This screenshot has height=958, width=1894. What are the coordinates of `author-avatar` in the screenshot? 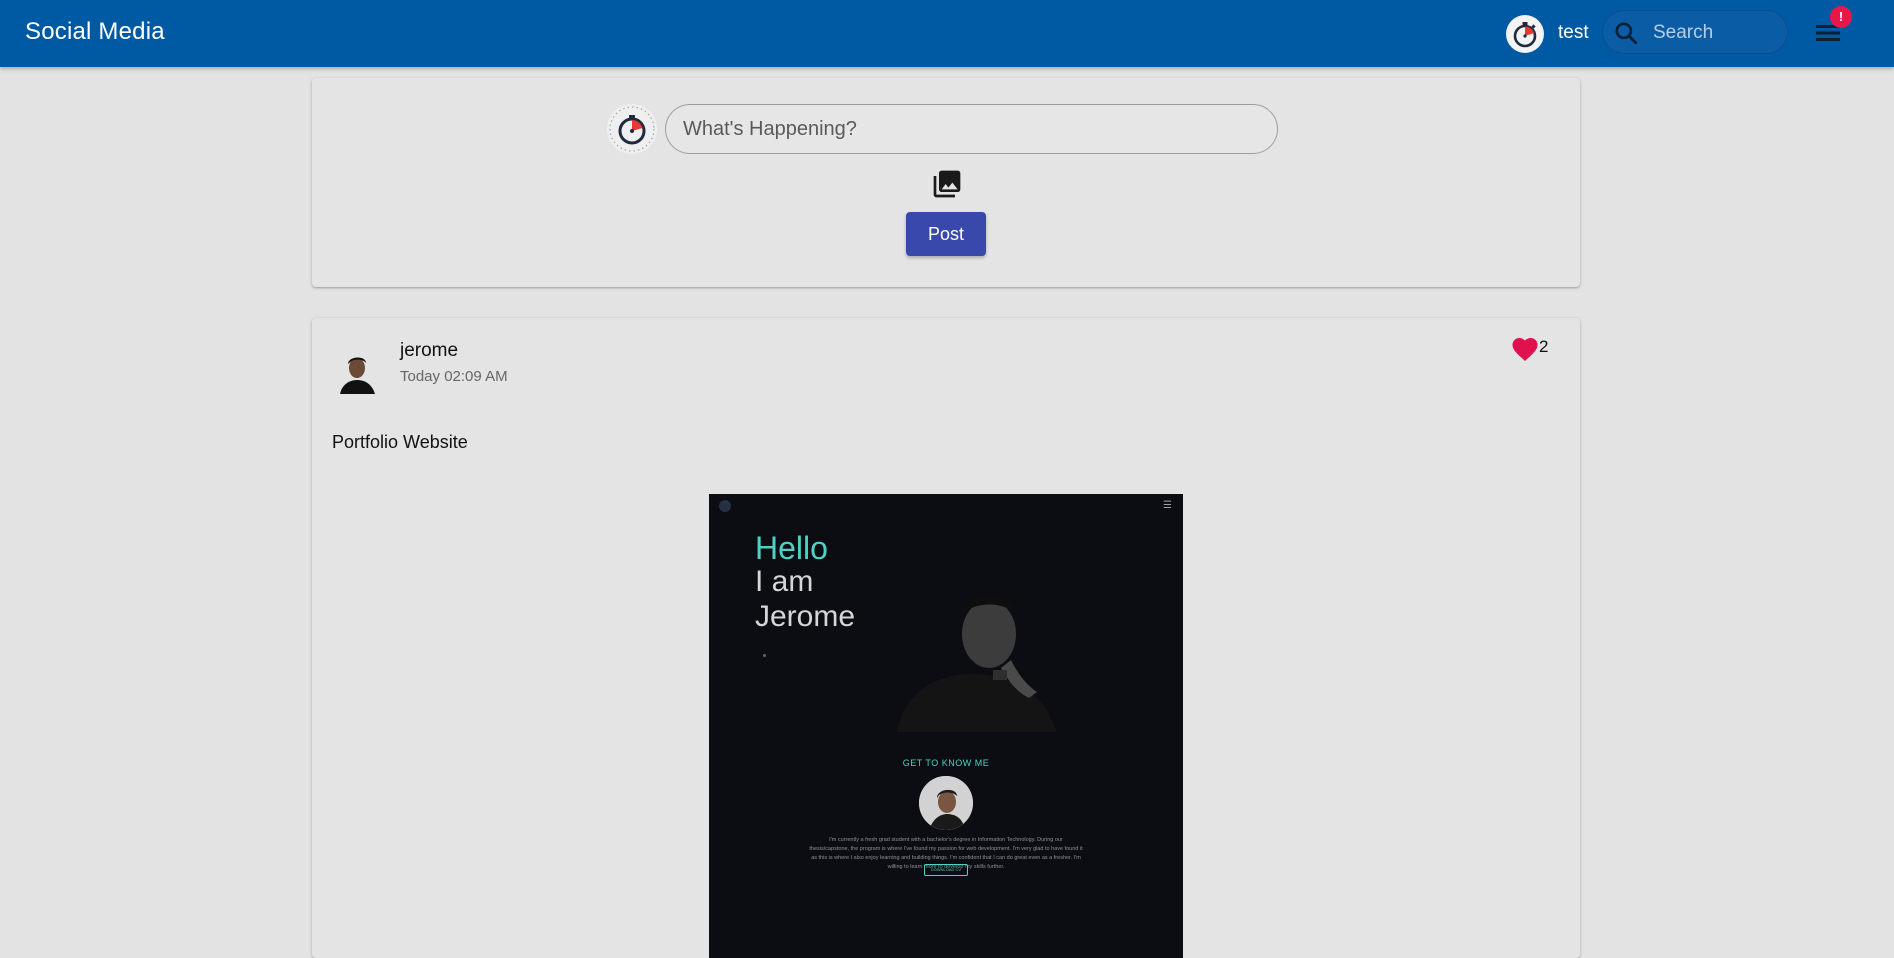 It's located at (357, 371).